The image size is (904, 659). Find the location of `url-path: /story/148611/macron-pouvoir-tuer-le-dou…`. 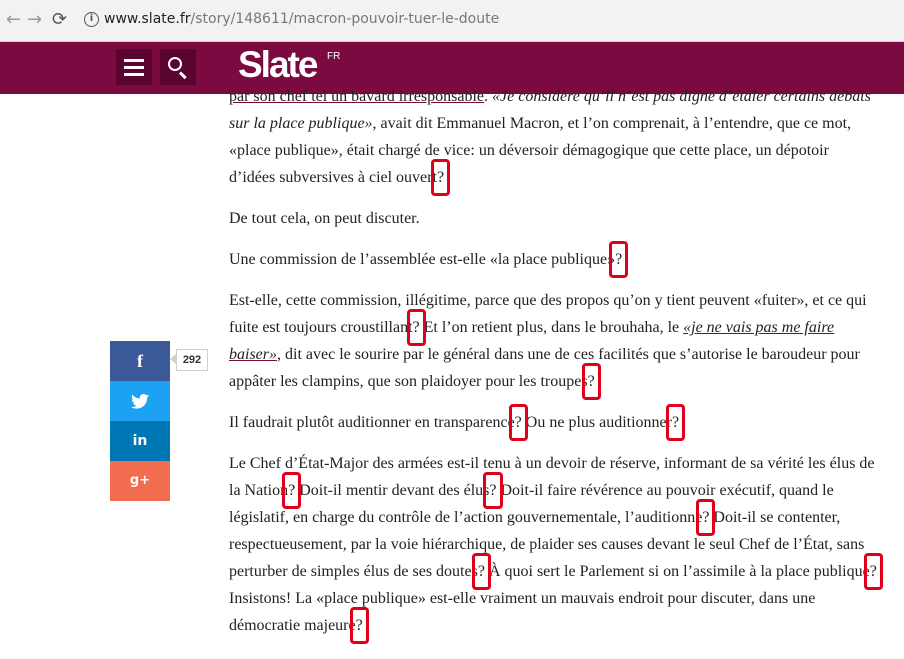

url-path: /story/148611/macron-pouvoir-tuer-le-dou… is located at coordinates (345, 19).